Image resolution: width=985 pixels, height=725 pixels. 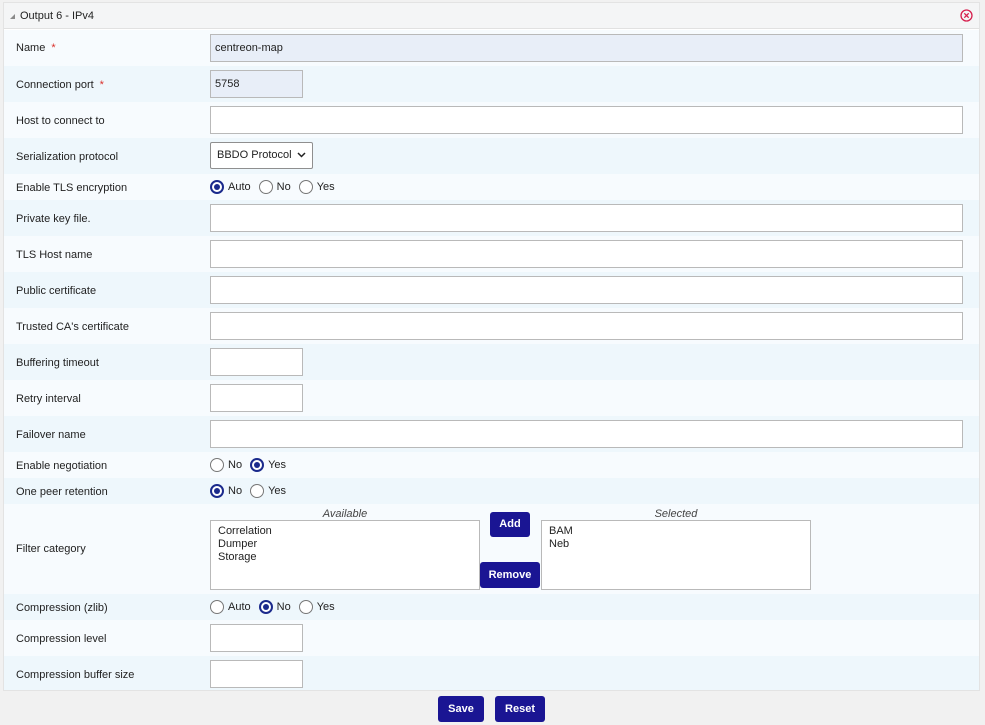 I want to click on row-tls-host: TLS Host name, so click(x=491, y=254).